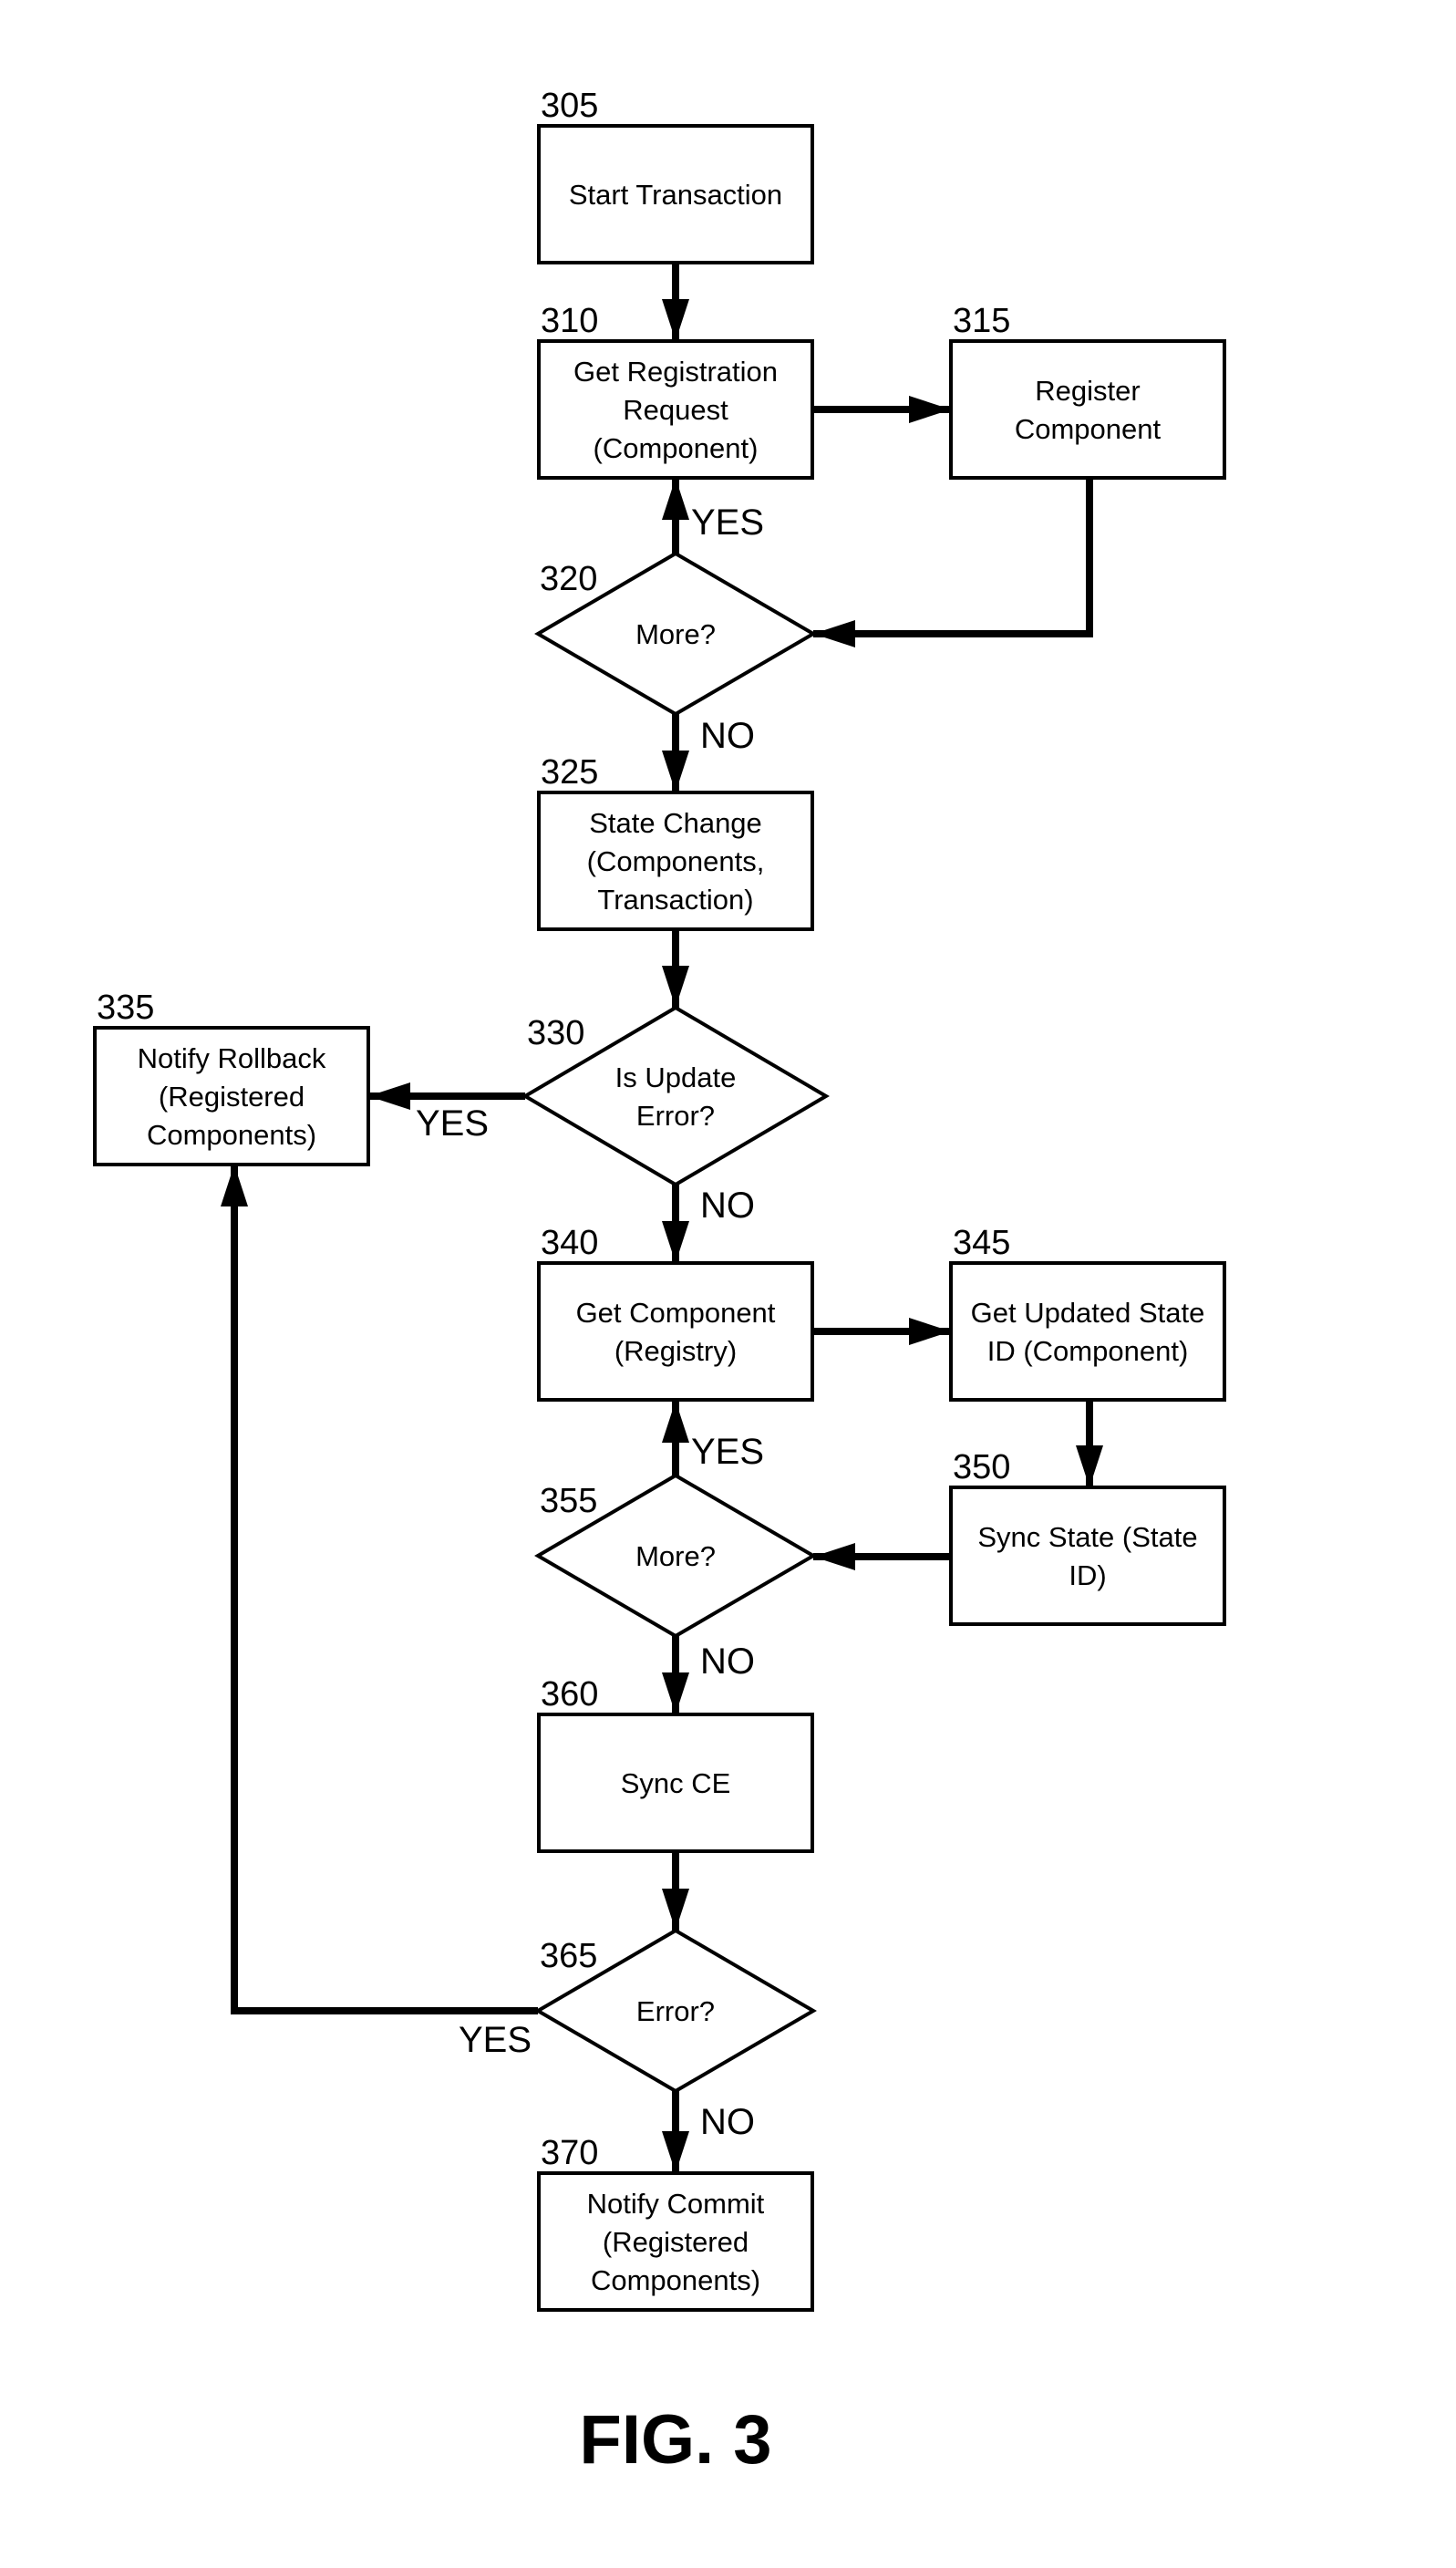 The width and height of the screenshot is (1456, 2568). What do you see at coordinates (231, 1077) in the screenshot?
I see `node-335: 335 Notify Rollback (Registered Components)` at bounding box center [231, 1077].